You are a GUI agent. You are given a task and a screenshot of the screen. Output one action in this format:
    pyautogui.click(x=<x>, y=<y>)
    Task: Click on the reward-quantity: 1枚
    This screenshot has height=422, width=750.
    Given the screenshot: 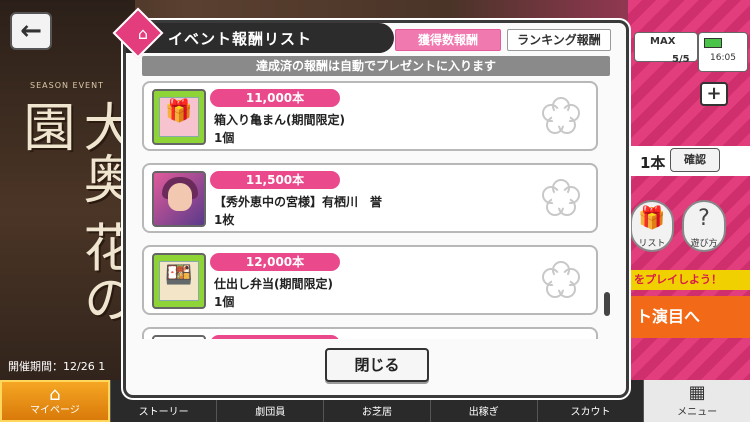 What is the action you would take?
    pyautogui.click(x=224, y=220)
    